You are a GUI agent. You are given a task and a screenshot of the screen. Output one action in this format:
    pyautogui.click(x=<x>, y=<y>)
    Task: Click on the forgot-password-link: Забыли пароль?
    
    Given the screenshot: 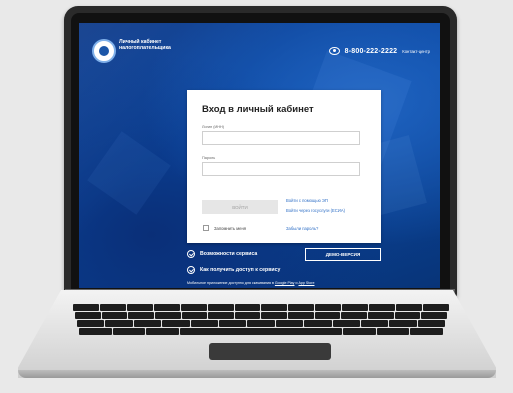 What is the action you would take?
    pyautogui.click(x=302, y=228)
    